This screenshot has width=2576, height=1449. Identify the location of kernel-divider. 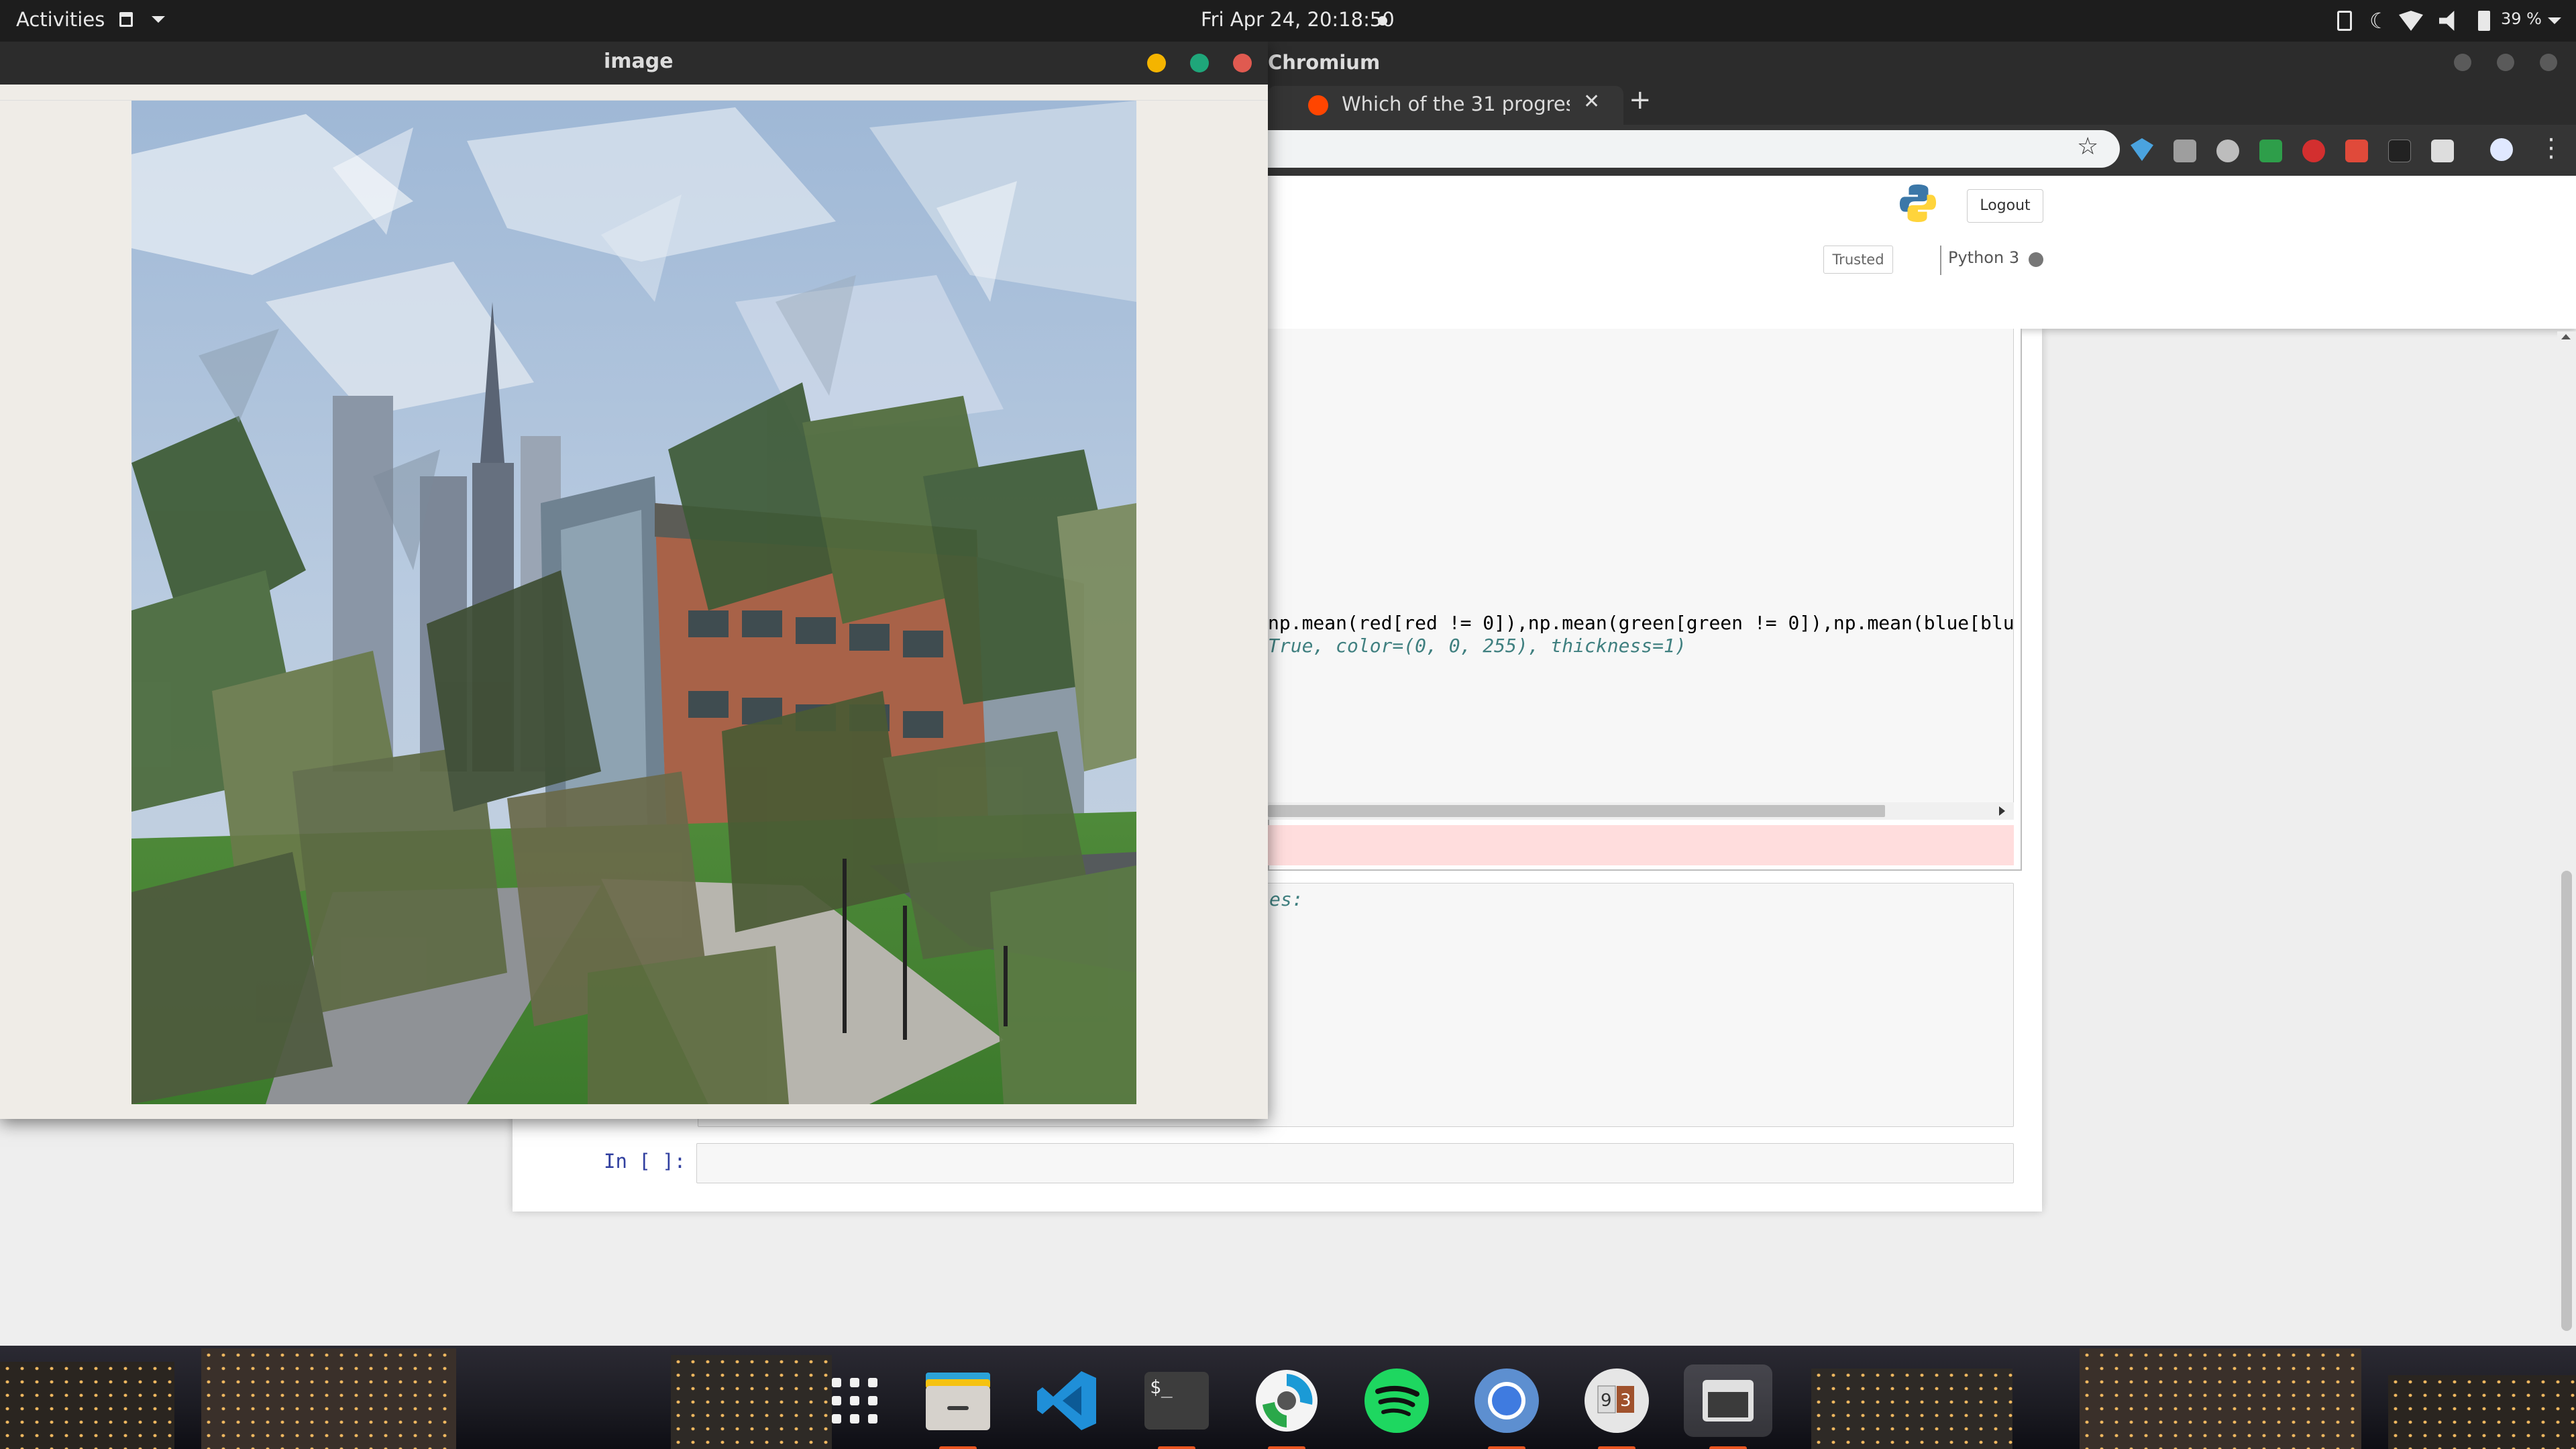
(1940, 260).